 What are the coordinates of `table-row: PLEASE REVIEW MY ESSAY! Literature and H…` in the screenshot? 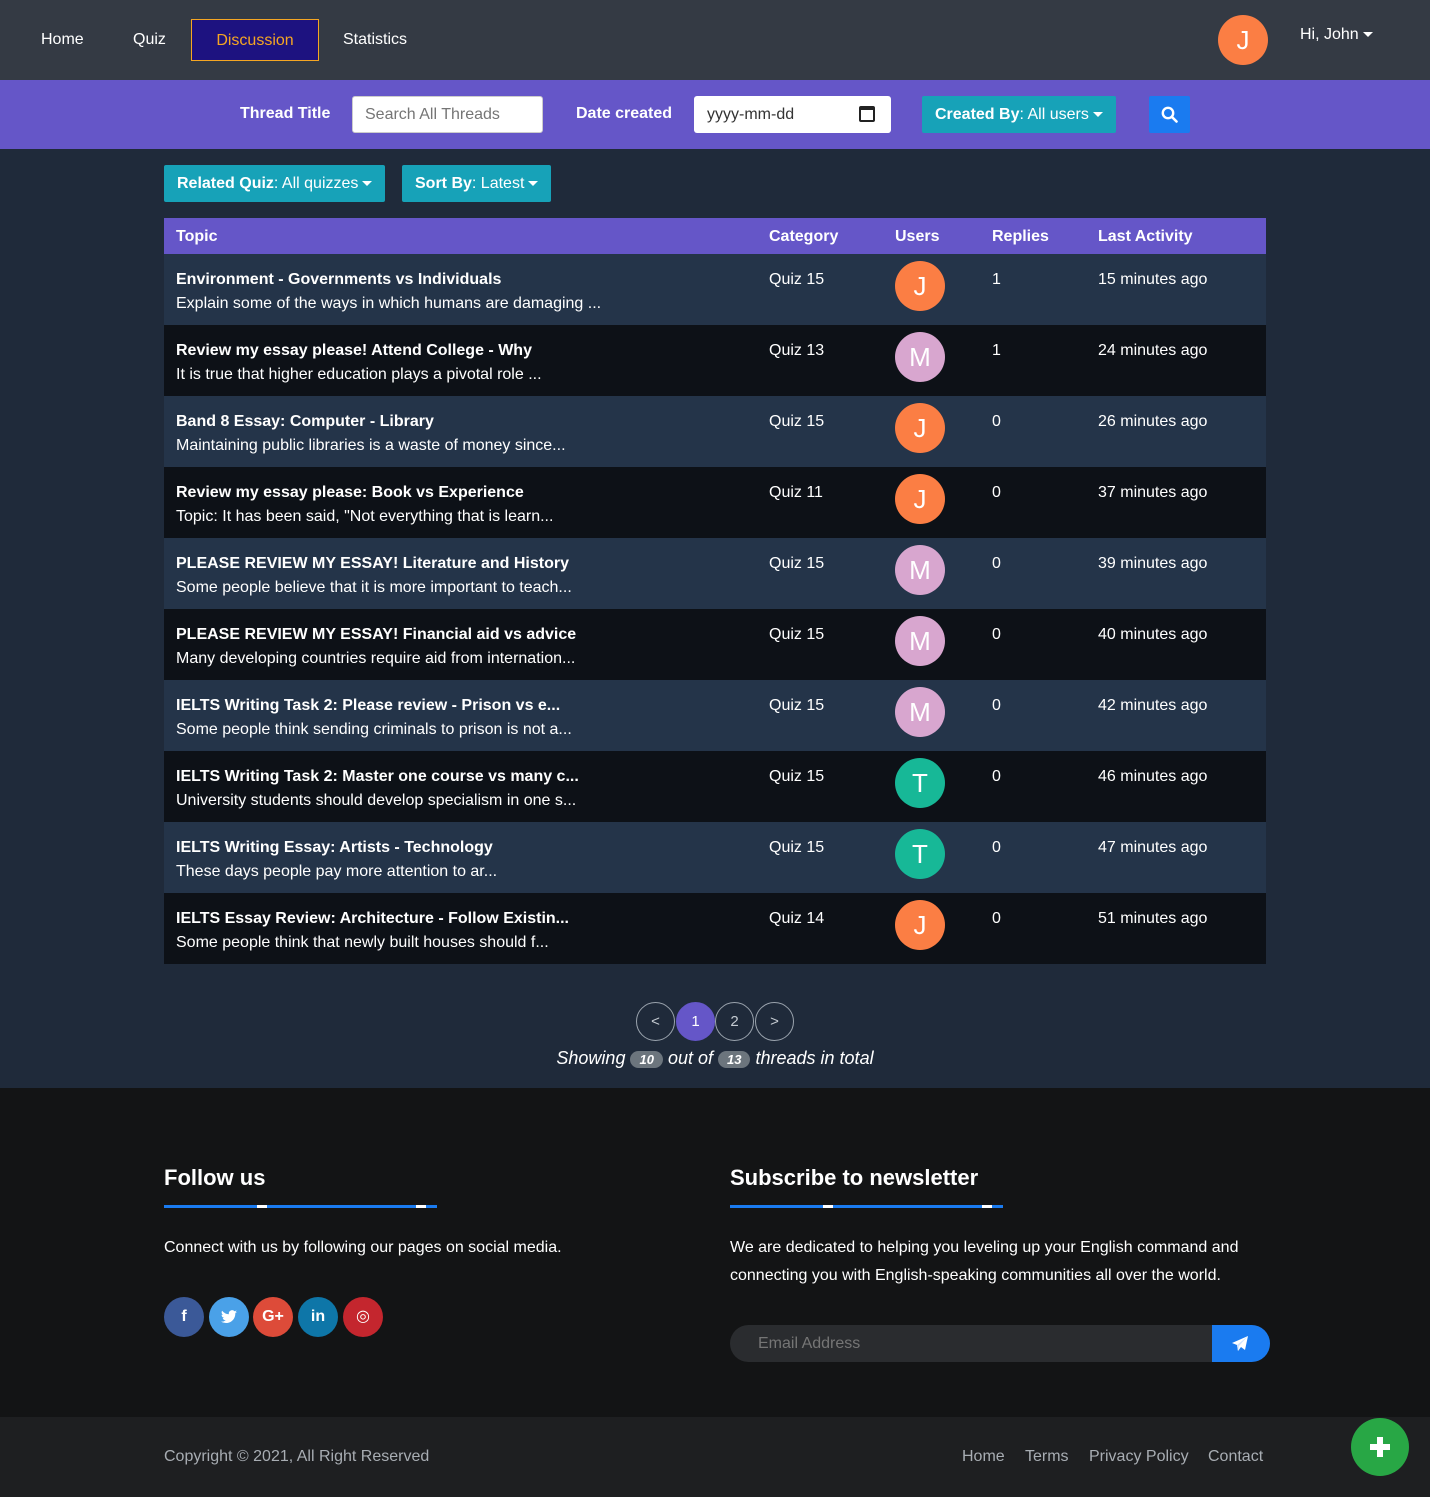 It's located at (715, 573).